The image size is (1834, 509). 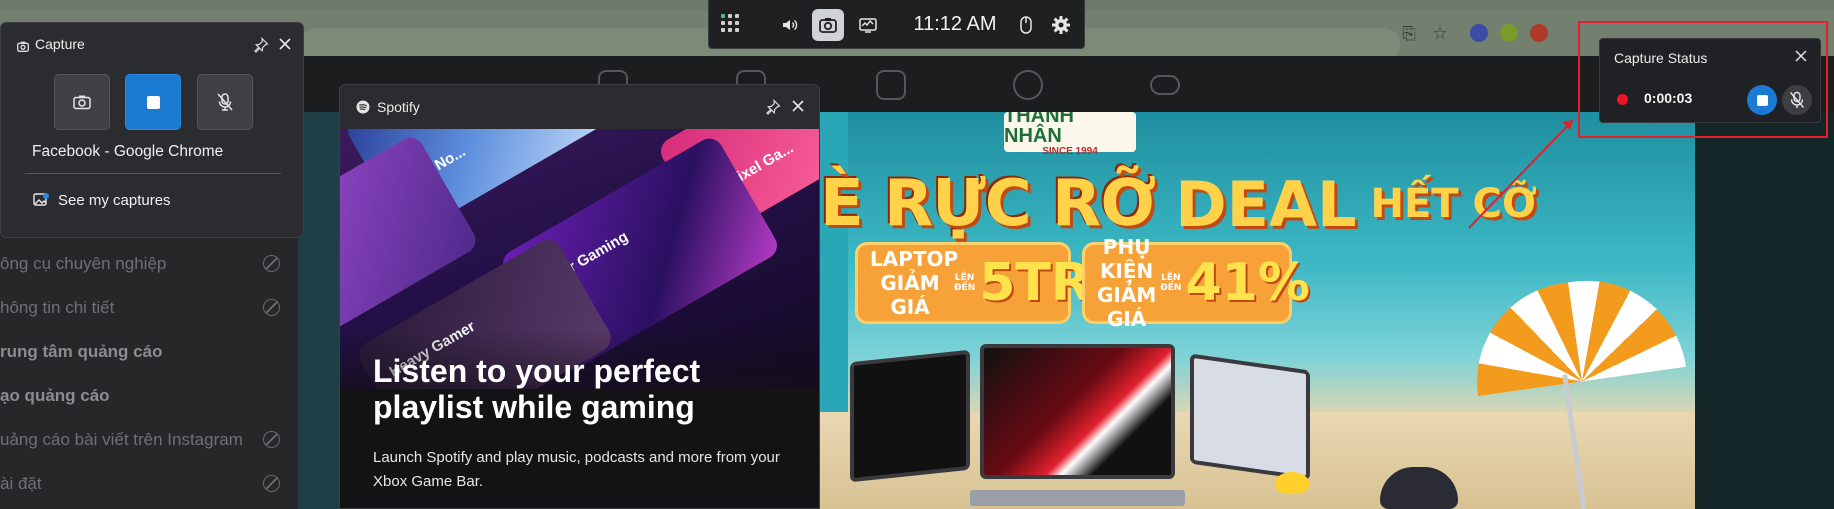 I want to click on sidebar-item-label: ài đặt, so click(x=21, y=483).